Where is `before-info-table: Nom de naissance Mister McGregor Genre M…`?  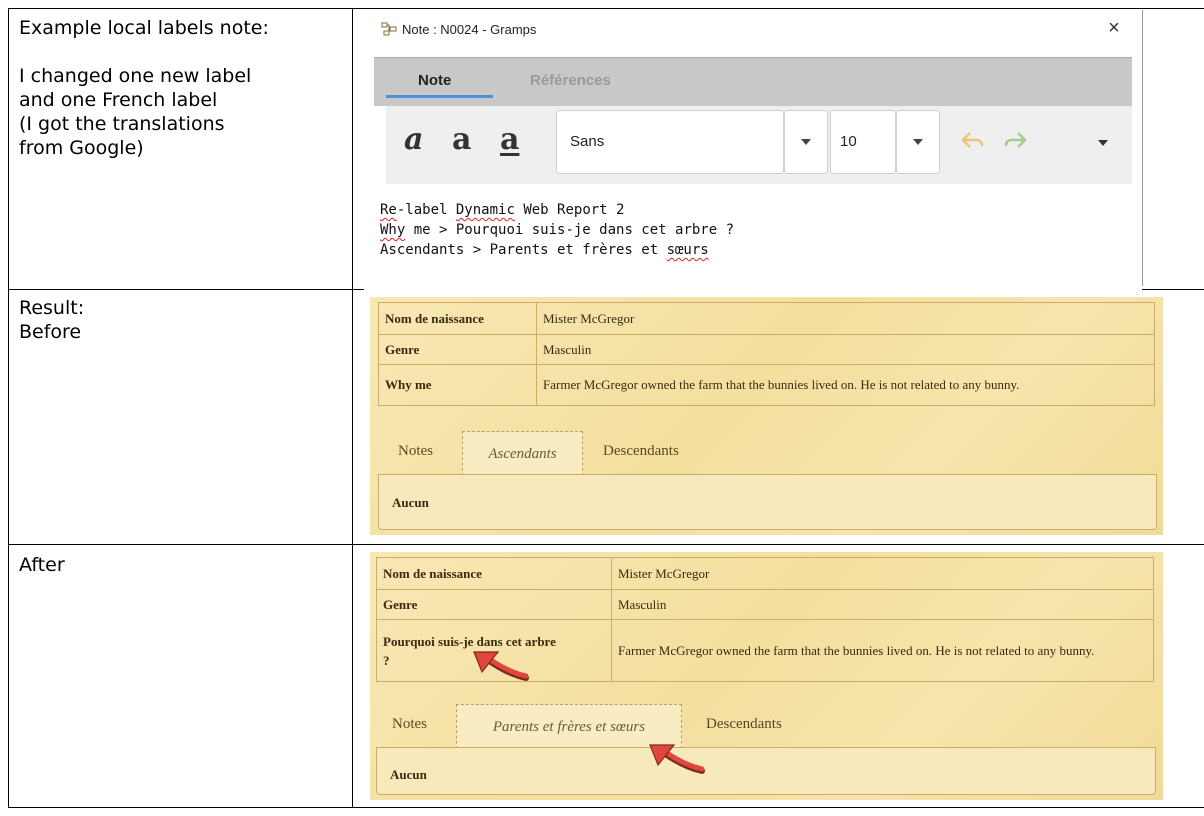
before-info-table: Nom de naissance Mister McGregor Genre M… is located at coordinates (766, 354).